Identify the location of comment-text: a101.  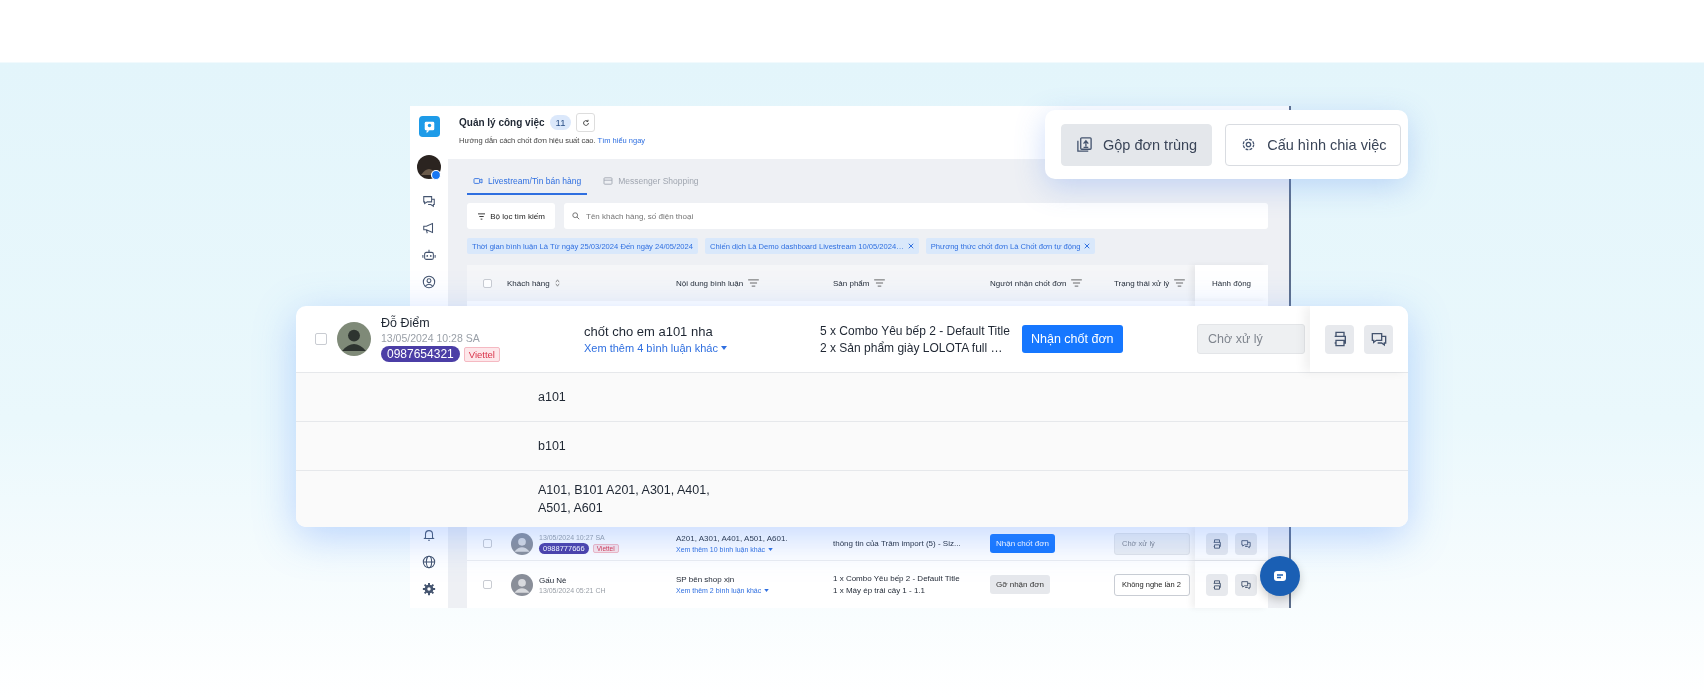
(552, 397).